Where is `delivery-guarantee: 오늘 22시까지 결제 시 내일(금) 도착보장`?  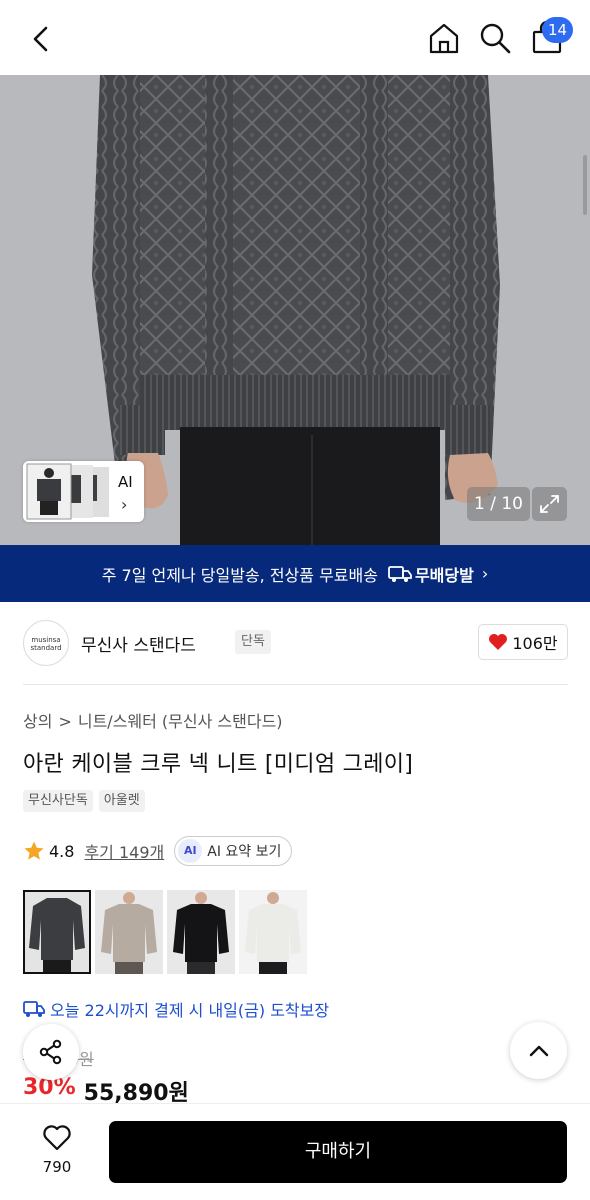 delivery-guarantee: 오늘 22시까지 결제 시 내일(금) 도착보장 is located at coordinates (176, 1009).